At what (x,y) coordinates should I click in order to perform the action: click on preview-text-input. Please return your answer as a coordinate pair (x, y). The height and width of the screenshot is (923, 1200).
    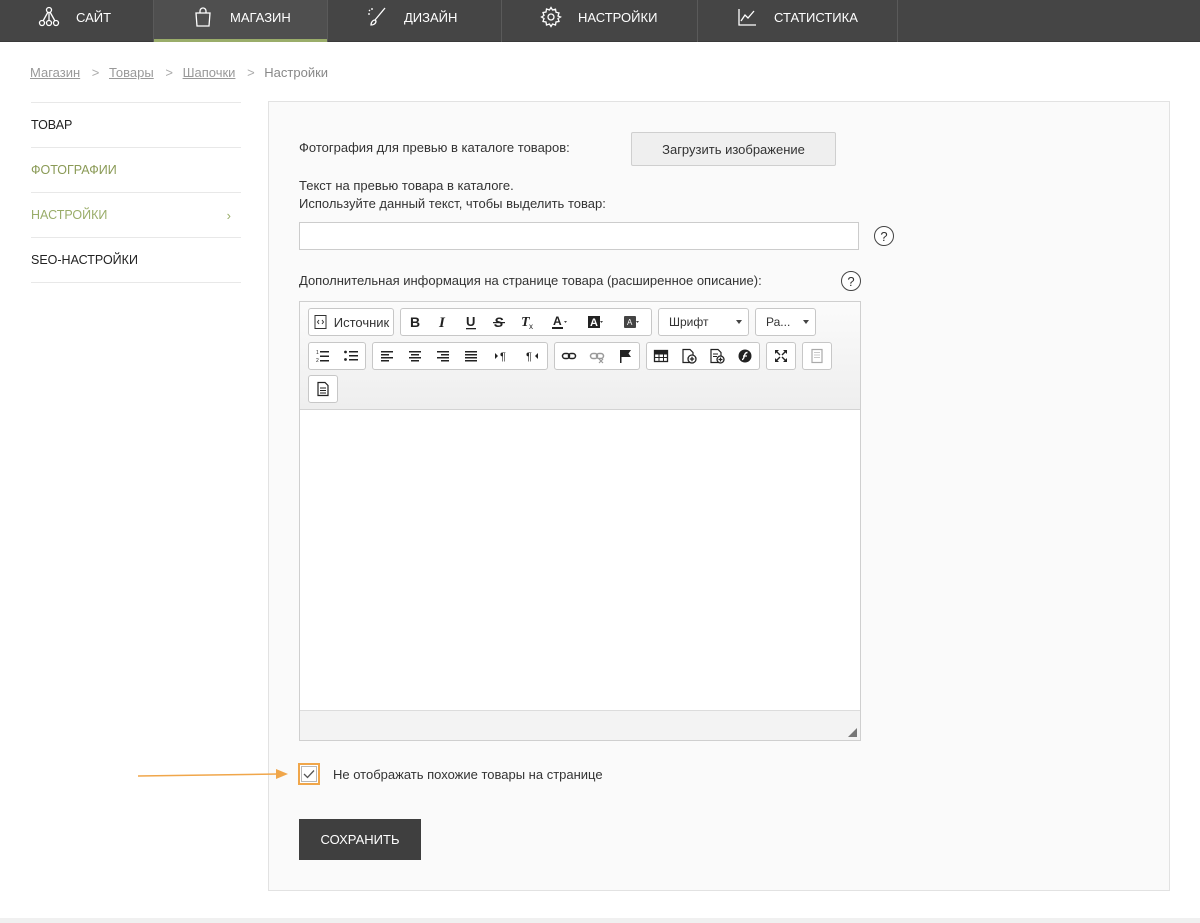
    Looking at the image, I should click on (579, 236).